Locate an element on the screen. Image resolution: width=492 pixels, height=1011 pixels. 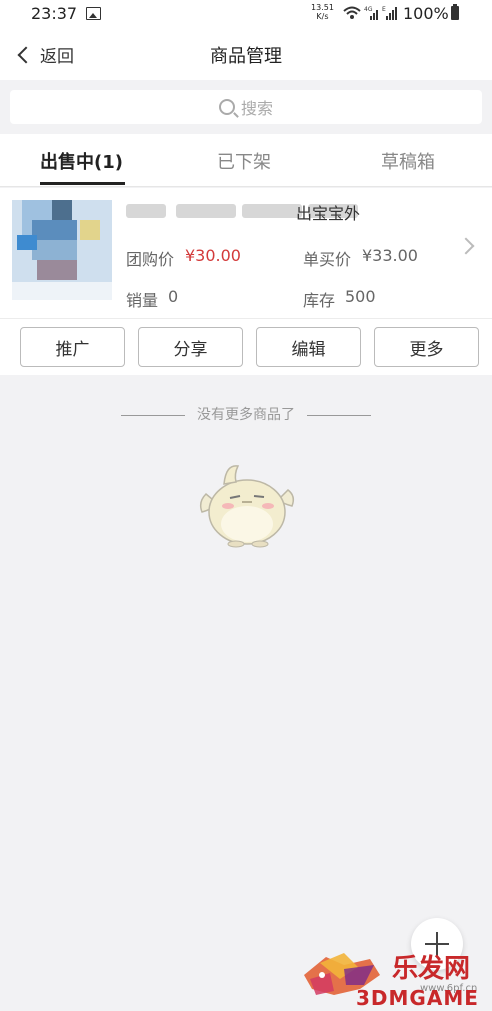
product-actions: 推广 分享 编辑 更多 is located at coordinates (246, 346).